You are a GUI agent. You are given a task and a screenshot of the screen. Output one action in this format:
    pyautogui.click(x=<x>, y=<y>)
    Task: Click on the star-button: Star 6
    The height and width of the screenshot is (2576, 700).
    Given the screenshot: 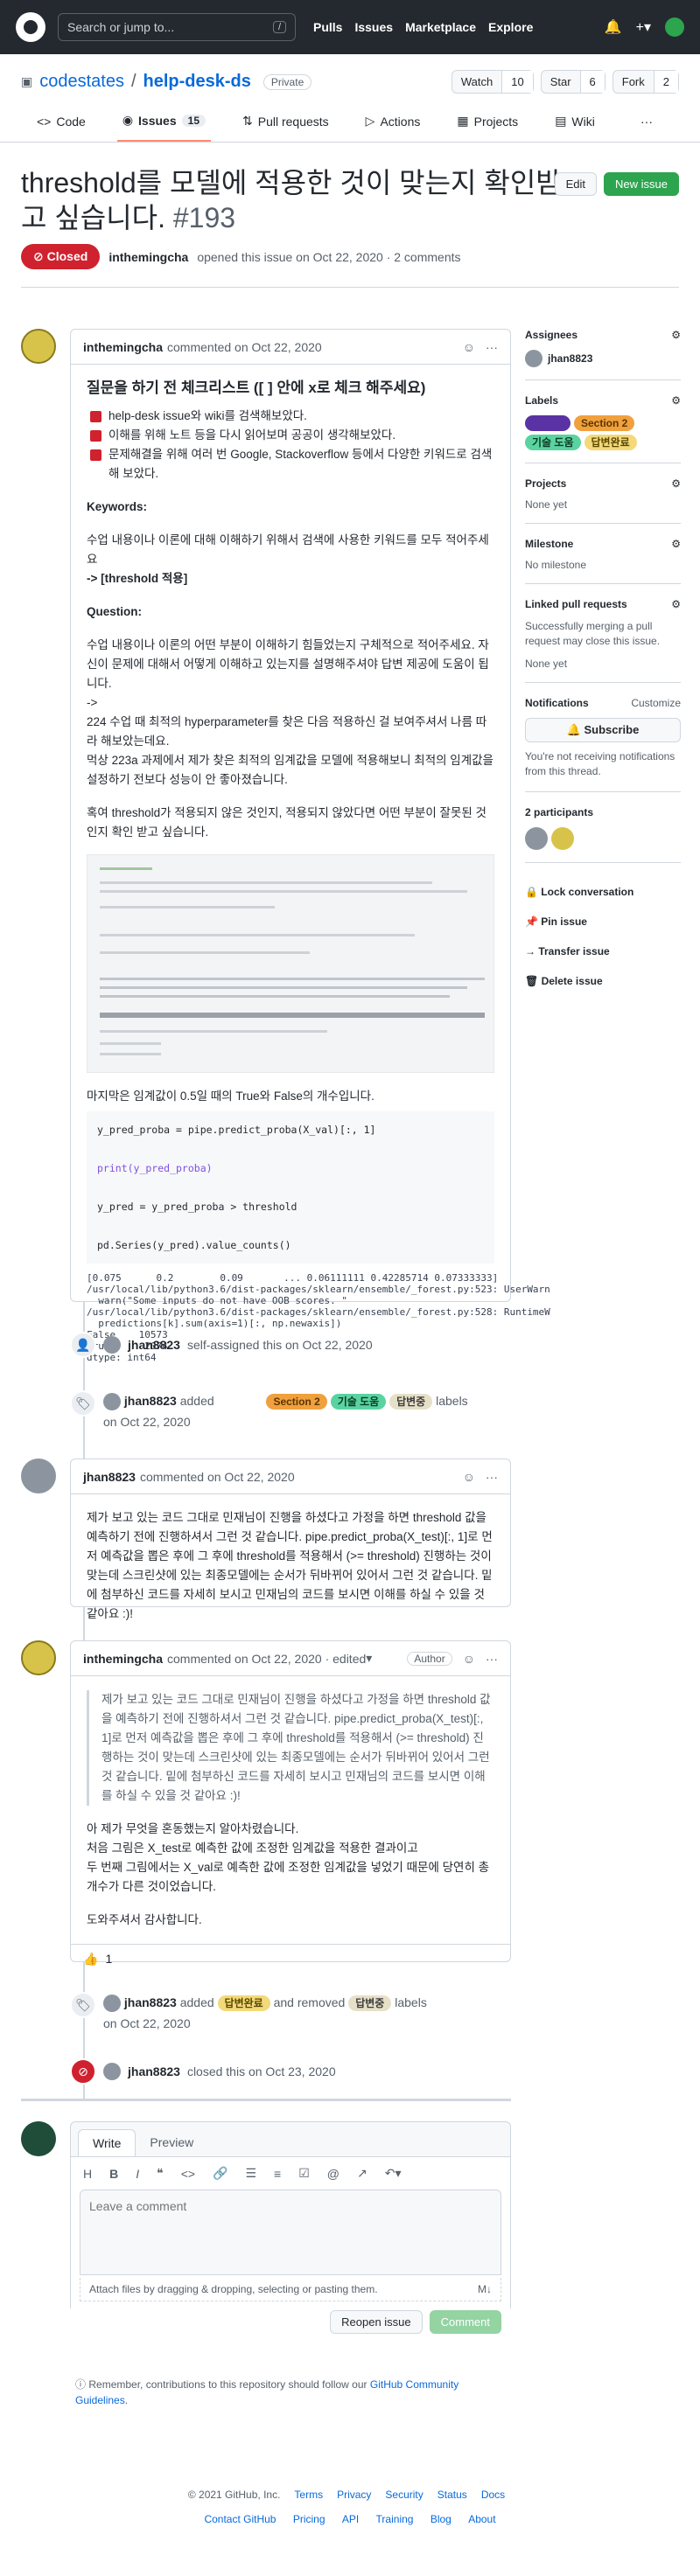 What is the action you would take?
    pyautogui.click(x=573, y=82)
    